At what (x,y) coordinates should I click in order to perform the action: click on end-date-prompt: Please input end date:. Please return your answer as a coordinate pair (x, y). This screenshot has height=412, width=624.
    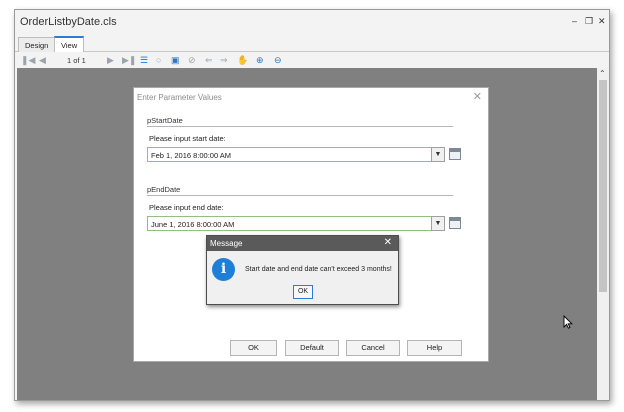
    Looking at the image, I should click on (186, 207).